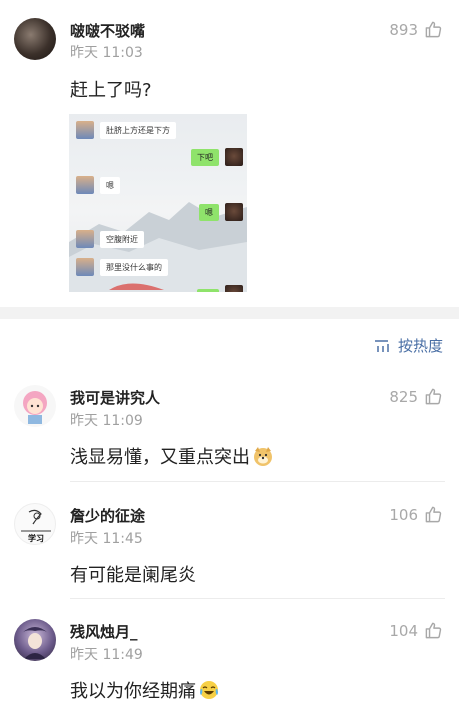 The height and width of the screenshot is (708, 459). What do you see at coordinates (107, 515) in the screenshot?
I see `username: 詹少的征途` at bounding box center [107, 515].